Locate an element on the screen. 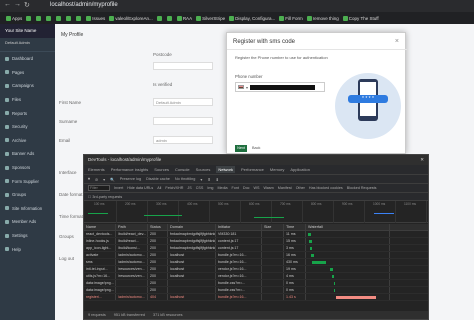  cell-name: inline-hooks.js is located at coordinates (100, 241).